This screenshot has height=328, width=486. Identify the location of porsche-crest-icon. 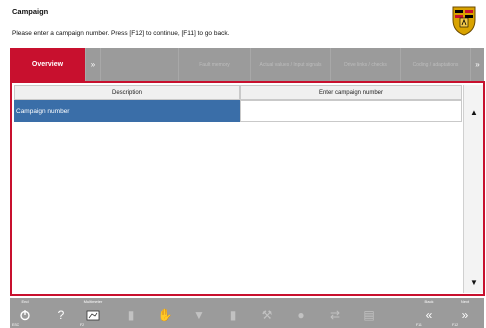
(464, 21).